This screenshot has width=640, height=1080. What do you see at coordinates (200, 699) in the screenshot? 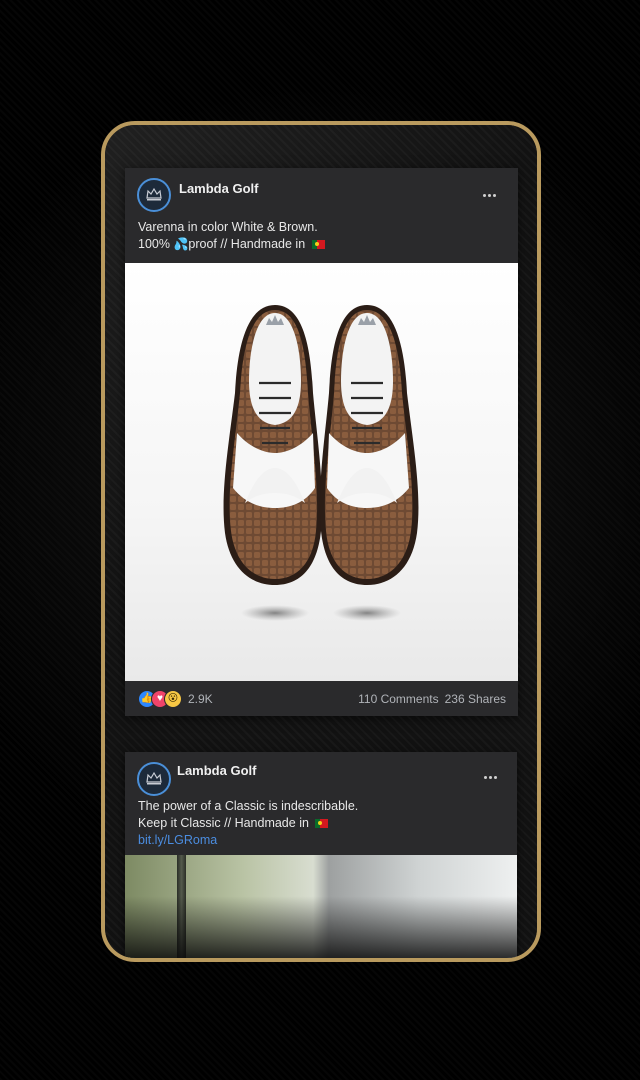
I see `reaction-count: 2.9K` at bounding box center [200, 699].